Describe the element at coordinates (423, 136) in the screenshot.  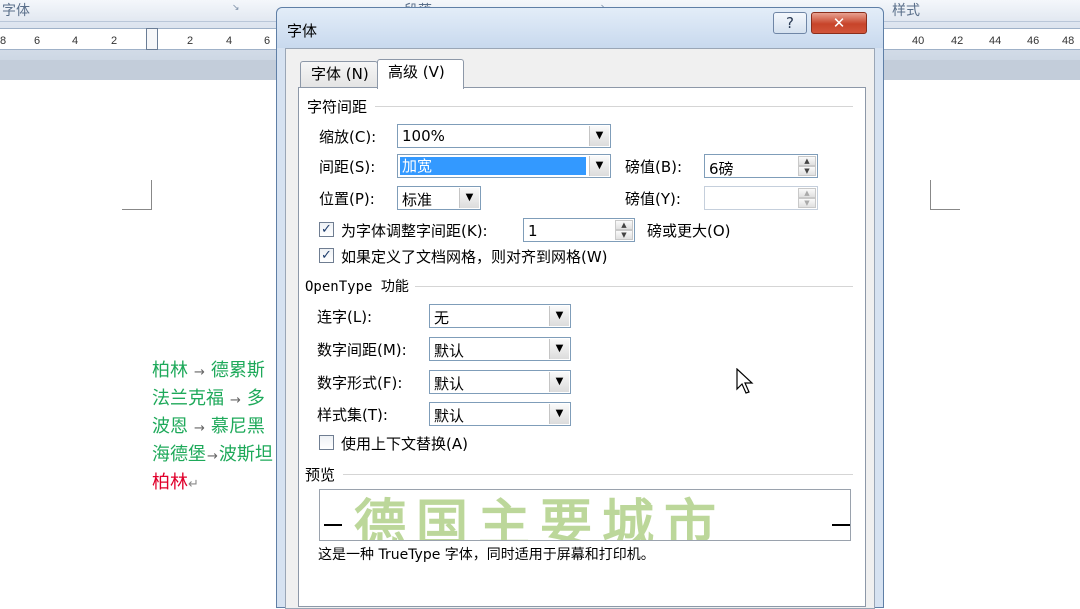
I see `scale-value: 100%` at that location.